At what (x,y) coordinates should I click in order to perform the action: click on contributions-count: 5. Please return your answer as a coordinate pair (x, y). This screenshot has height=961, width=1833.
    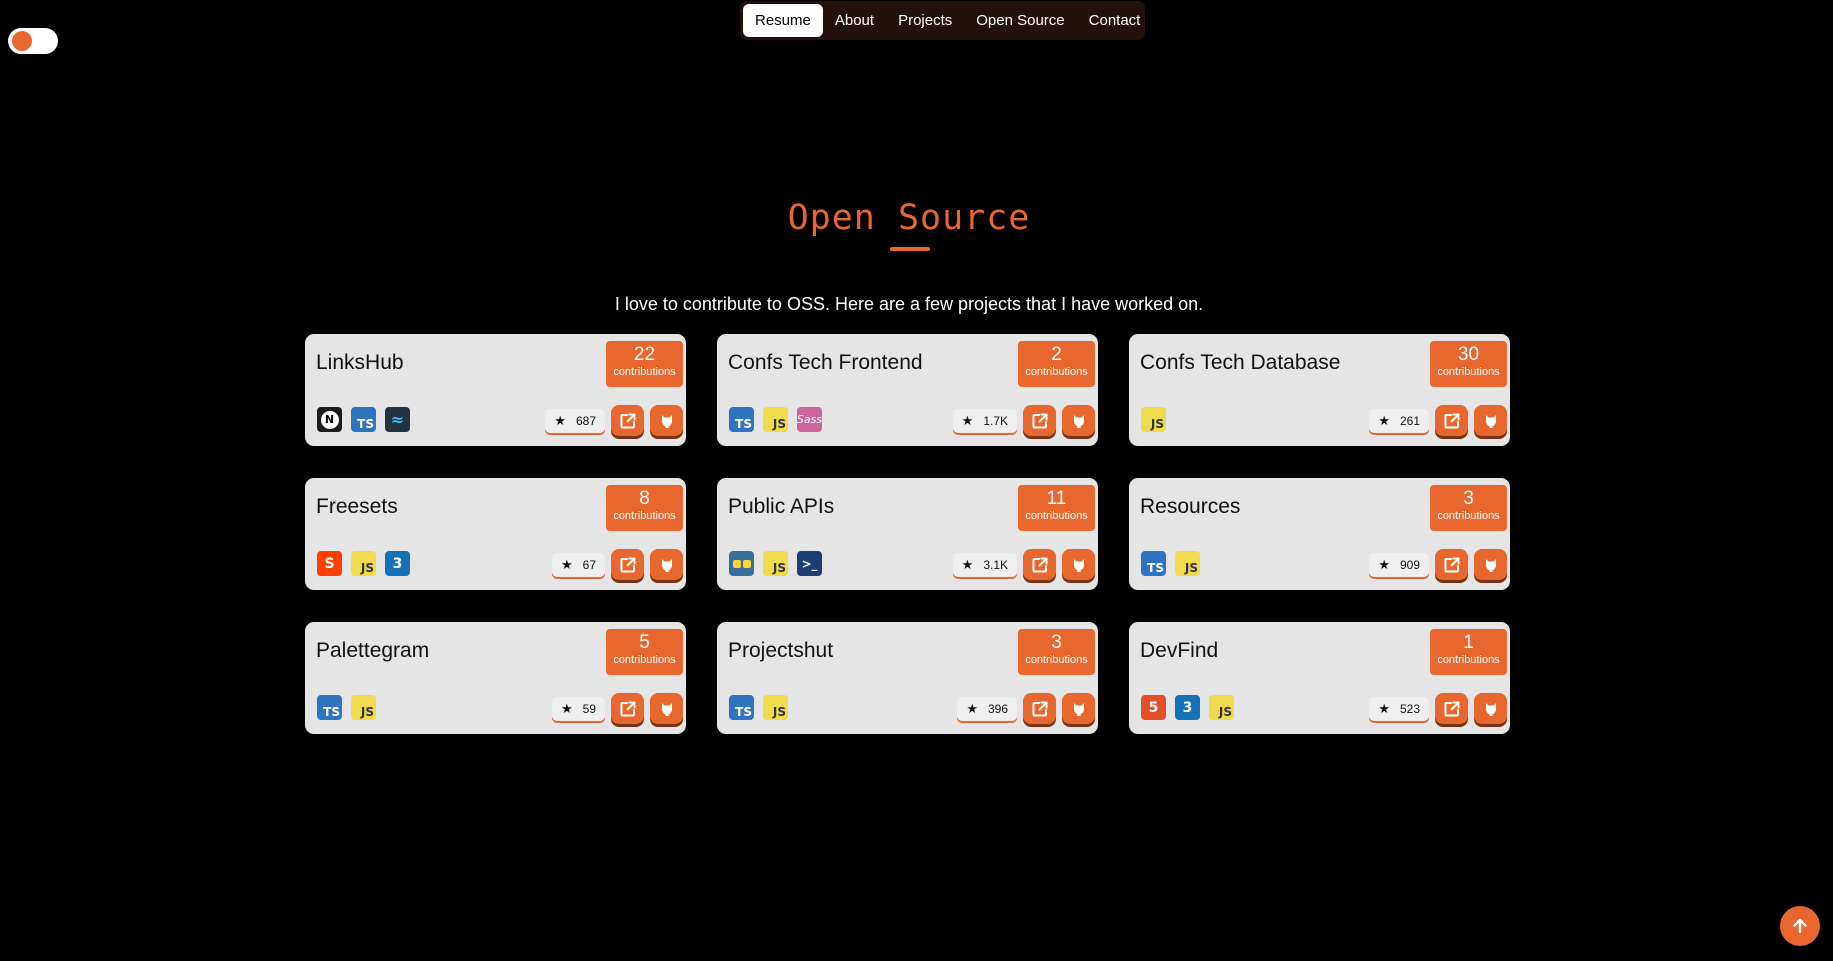
    Looking at the image, I should click on (644, 642).